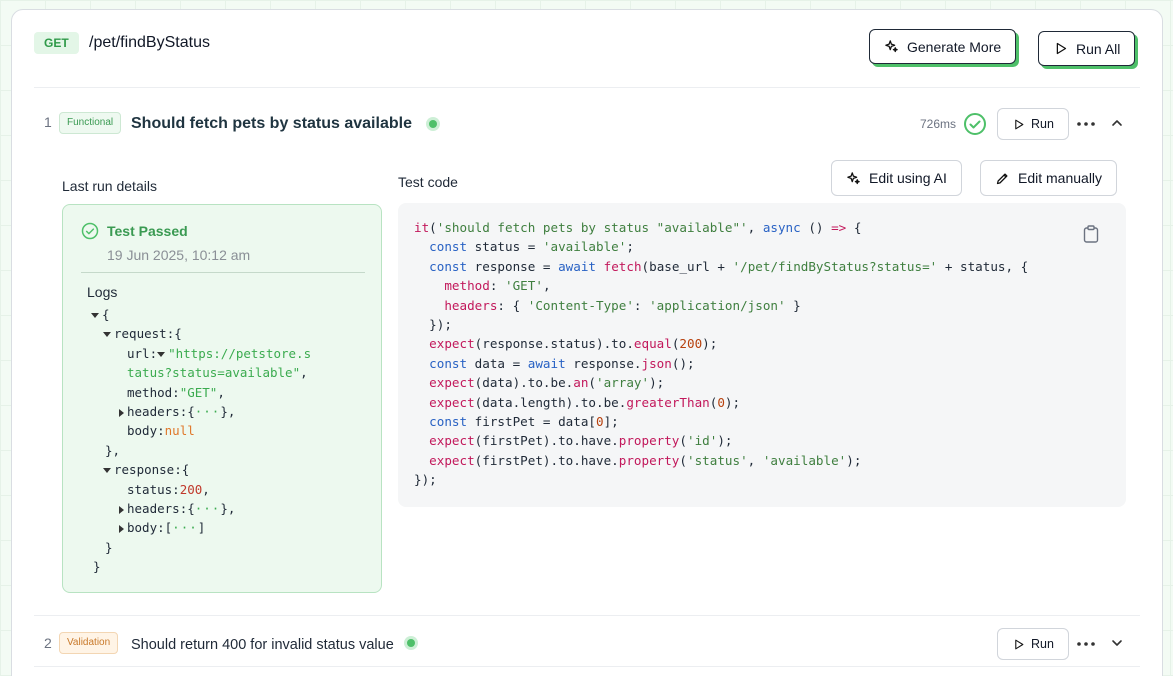 The image size is (1173, 676). What do you see at coordinates (90, 123) in the screenshot?
I see `test-tag-functional: Functional` at bounding box center [90, 123].